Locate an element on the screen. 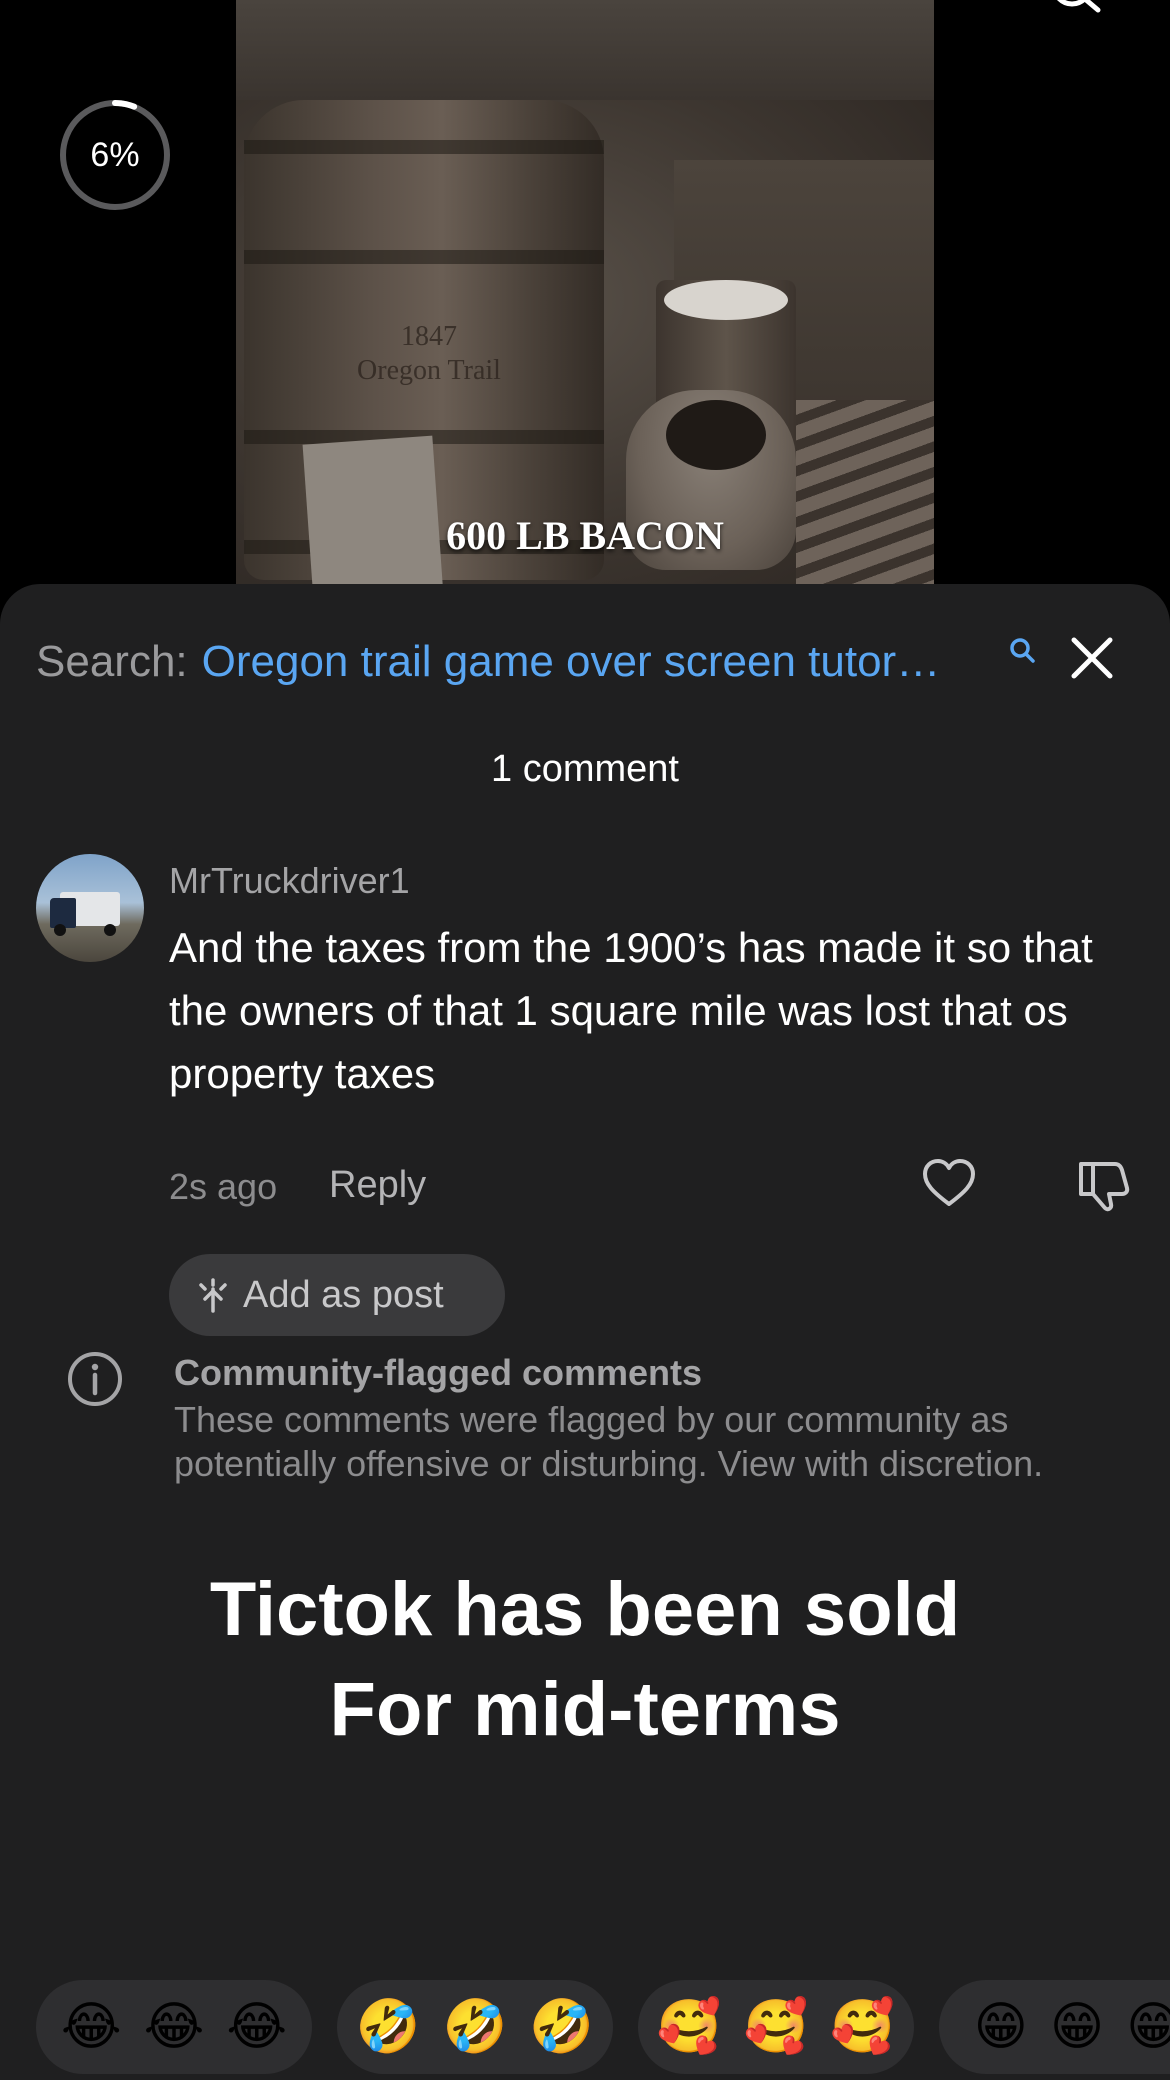  overlay-caption: Tictok has been sold For mid-terms is located at coordinates (585, 1660).